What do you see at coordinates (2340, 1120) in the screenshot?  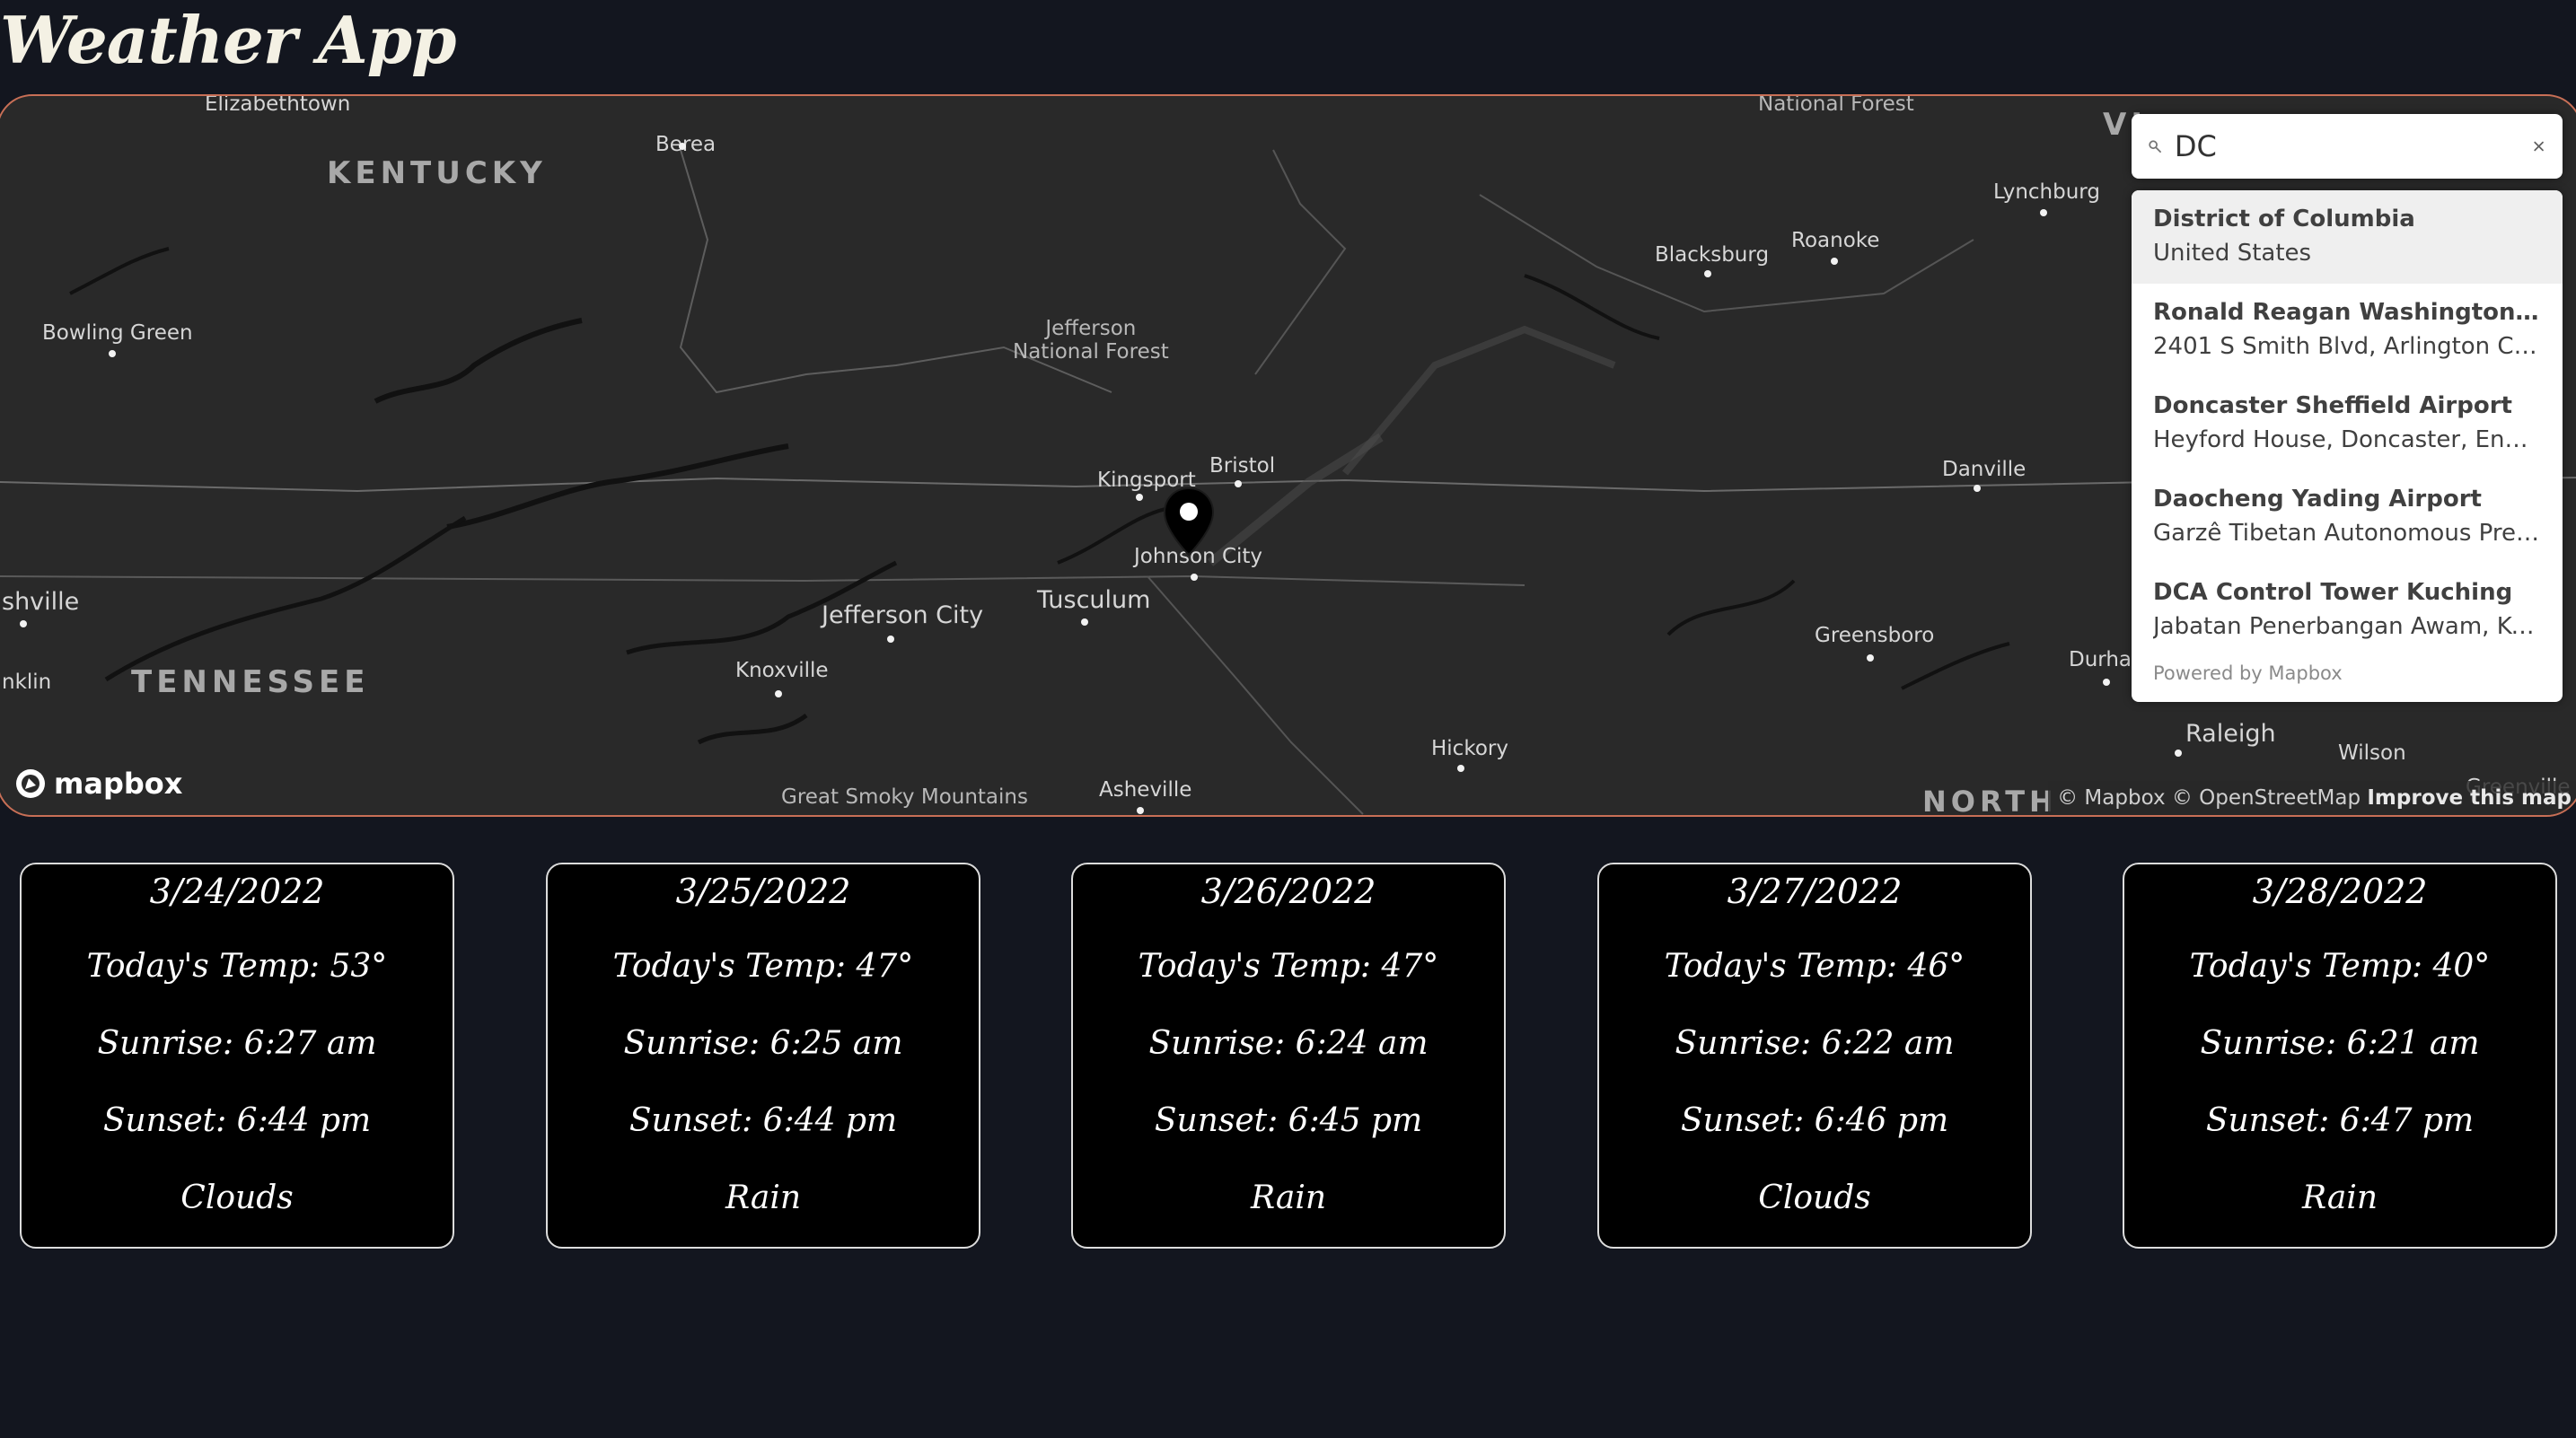 I see `forecast-sunset: Sunset: 6:47 pm` at bounding box center [2340, 1120].